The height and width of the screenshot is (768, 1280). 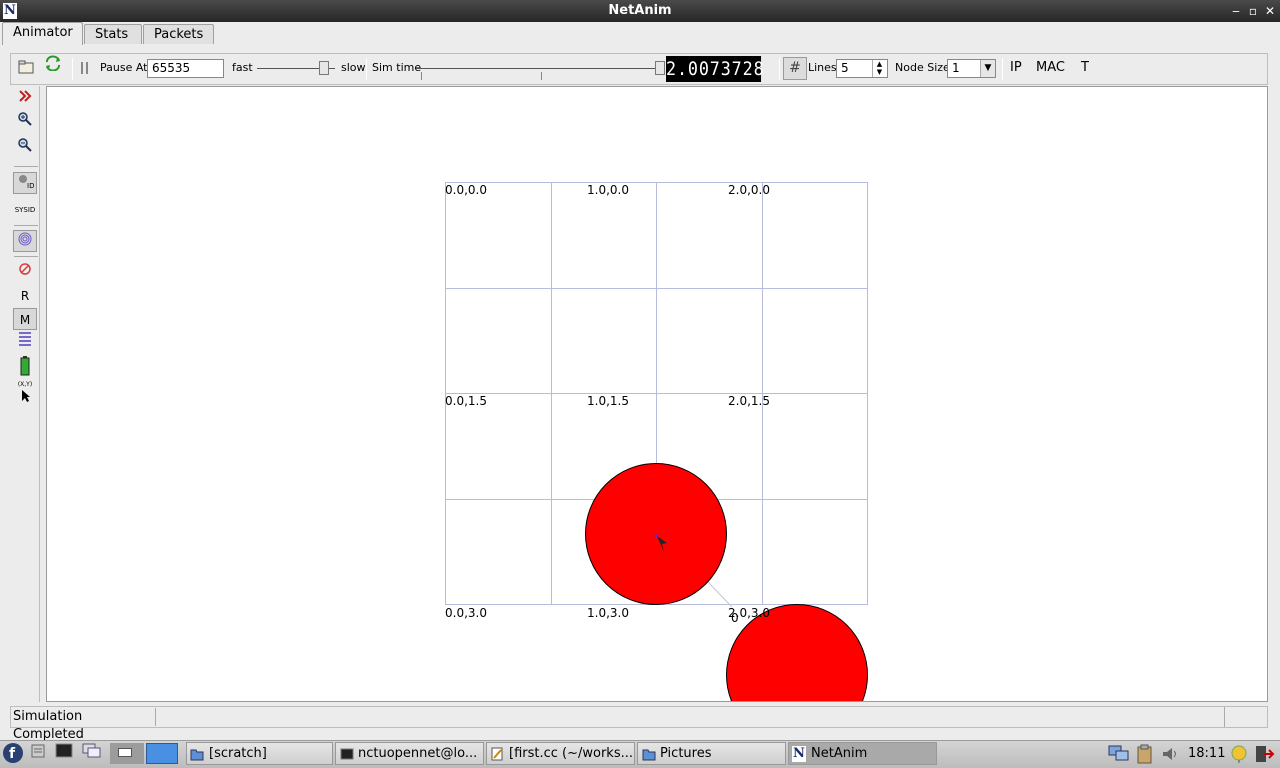 I want to click on taskbar-item-label: NetAnim, so click(x=839, y=753).